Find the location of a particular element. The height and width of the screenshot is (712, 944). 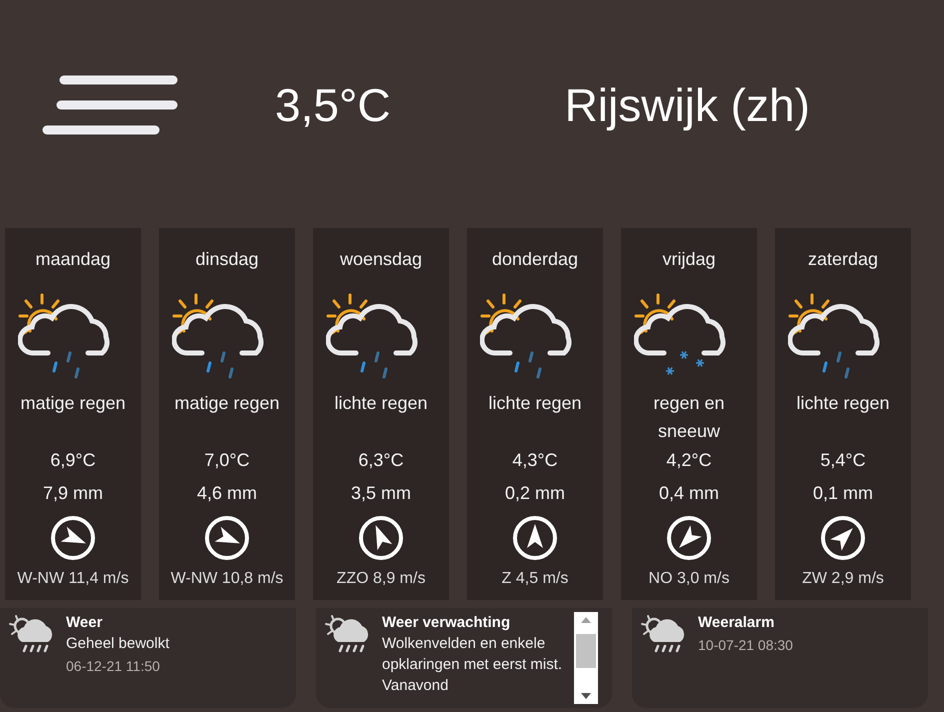

tile-text: Wolkenvelden en enkele opklaringen met eerst mist. Vanavond is located at coordinates (473, 665).